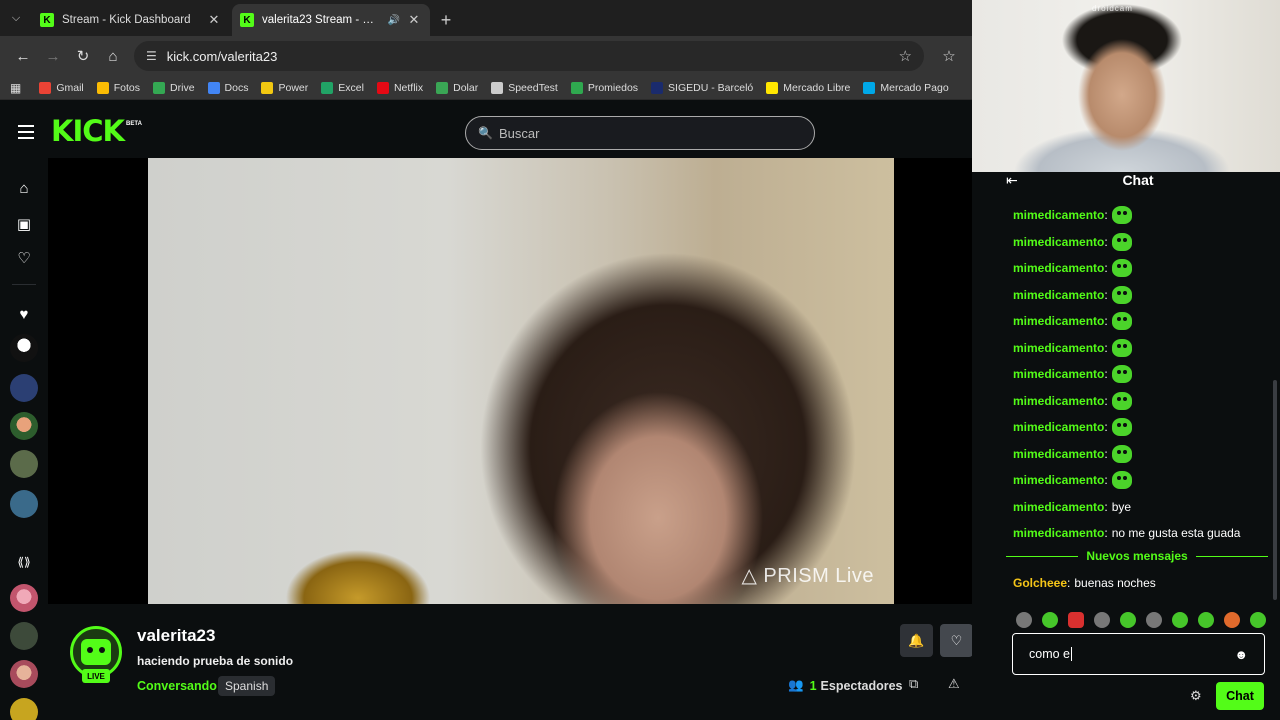 This screenshot has height=720, width=1280. What do you see at coordinates (24, 284) in the screenshot?
I see `divider` at bounding box center [24, 284].